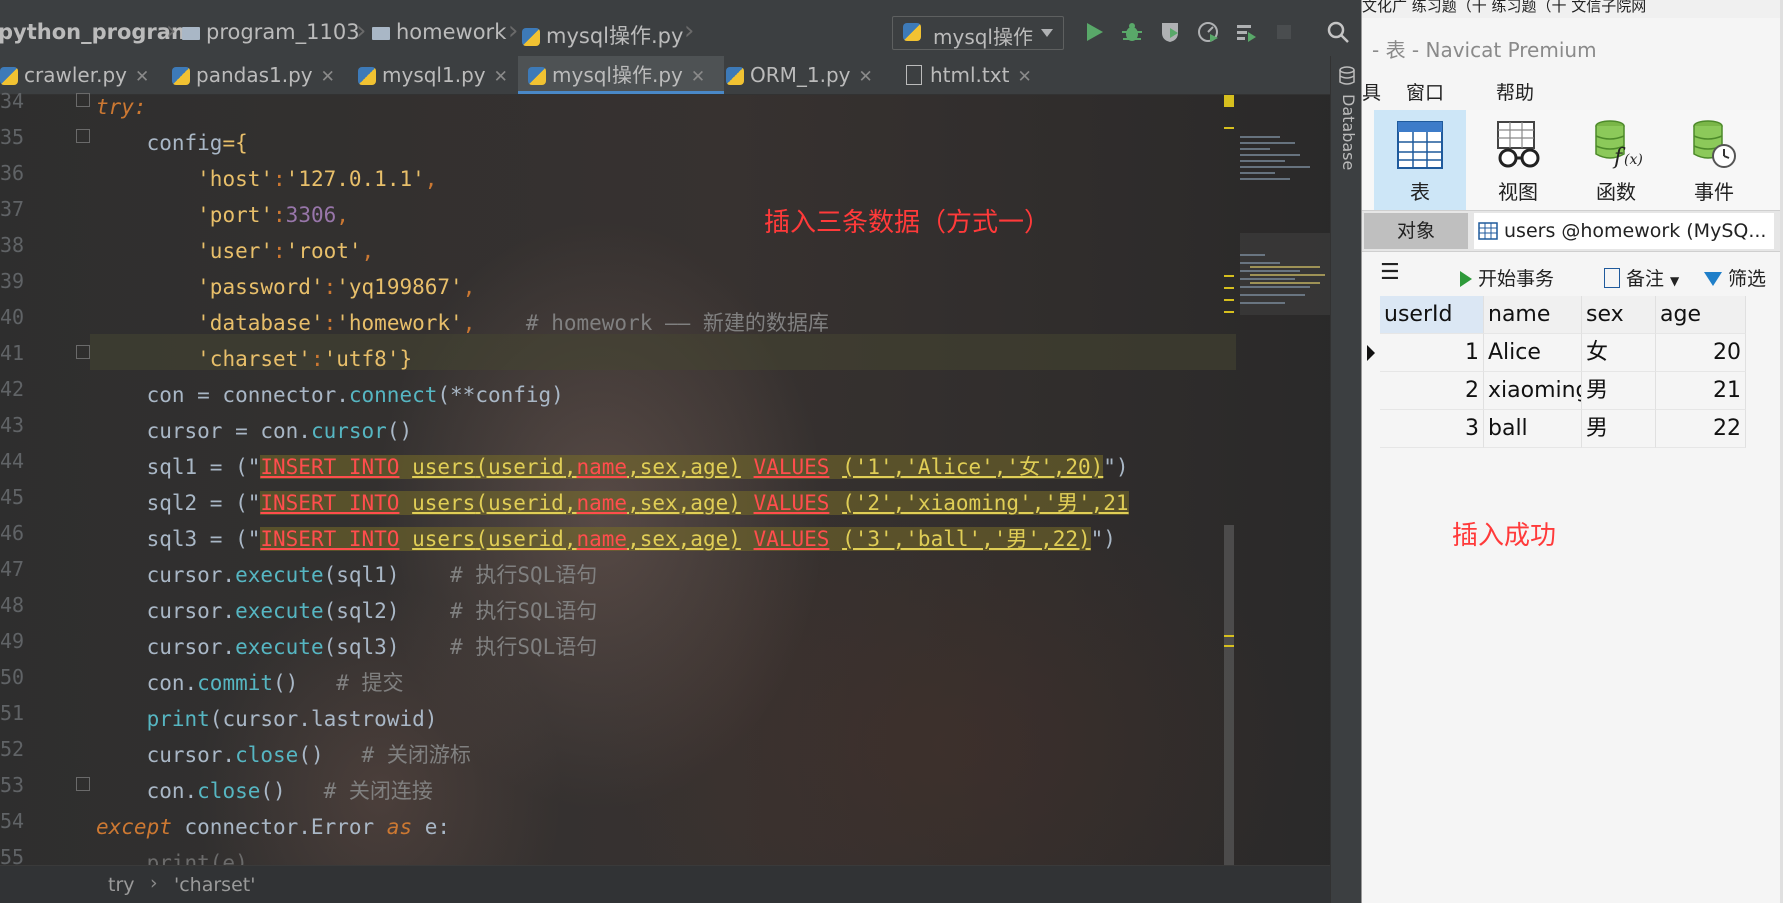 This screenshot has height=903, width=1783. What do you see at coordinates (96, 32) in the screenshot?
I see `breadcrumb-project: python_program` at bounding box center [96, 32].